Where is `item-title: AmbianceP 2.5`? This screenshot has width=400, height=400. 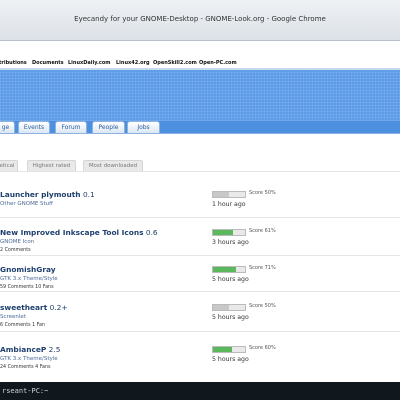
item-title: AmbianceP 2.5 is located at coordinates (30, 349).